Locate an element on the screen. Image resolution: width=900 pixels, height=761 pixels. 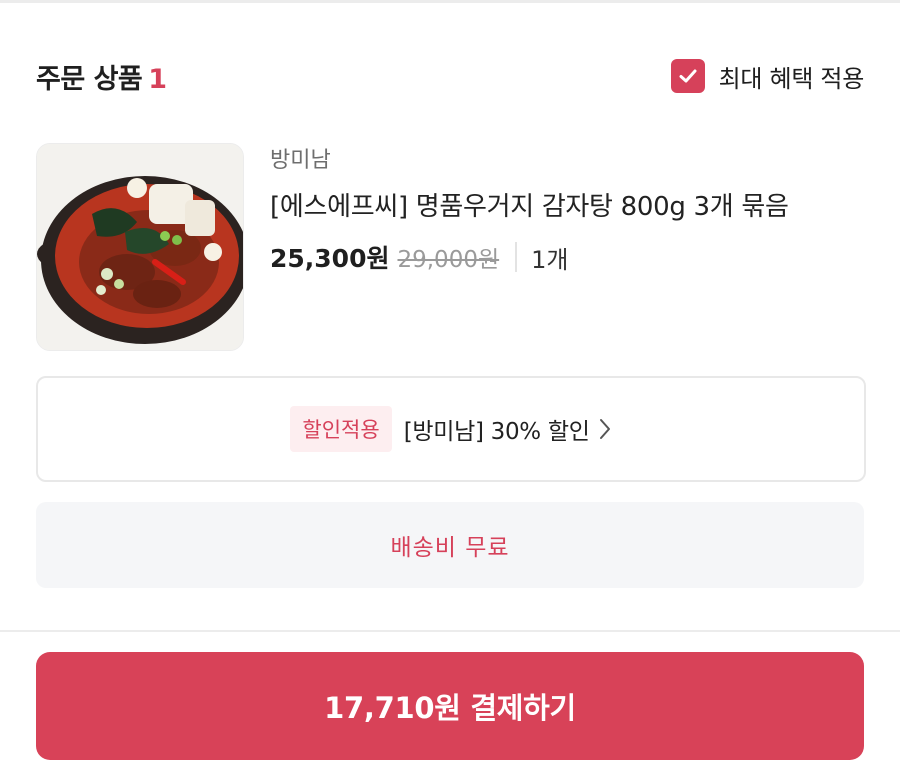
pay-button: 17,710원 결제하기 is located at coordinates (450, 706).